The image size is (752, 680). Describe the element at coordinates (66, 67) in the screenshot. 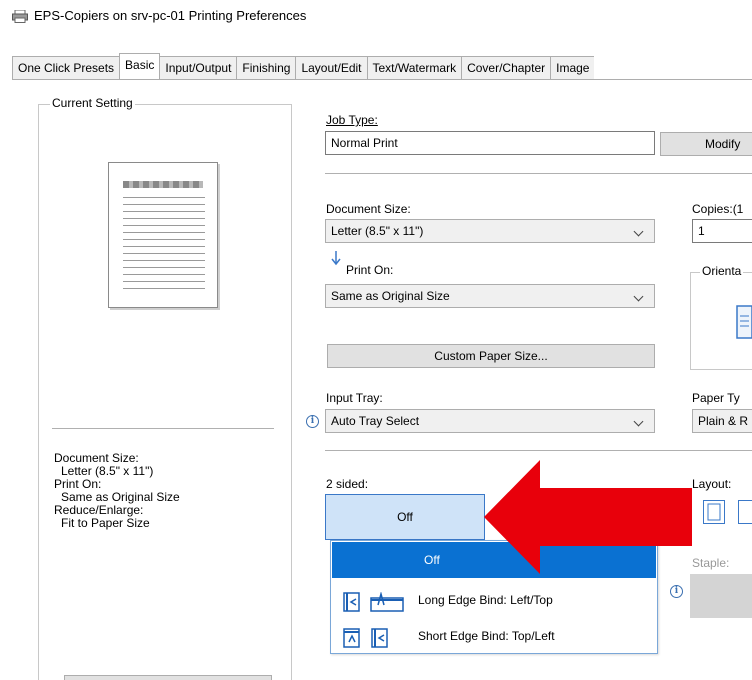

I see `tab-one-click-presets: One Click Presets` at that location.